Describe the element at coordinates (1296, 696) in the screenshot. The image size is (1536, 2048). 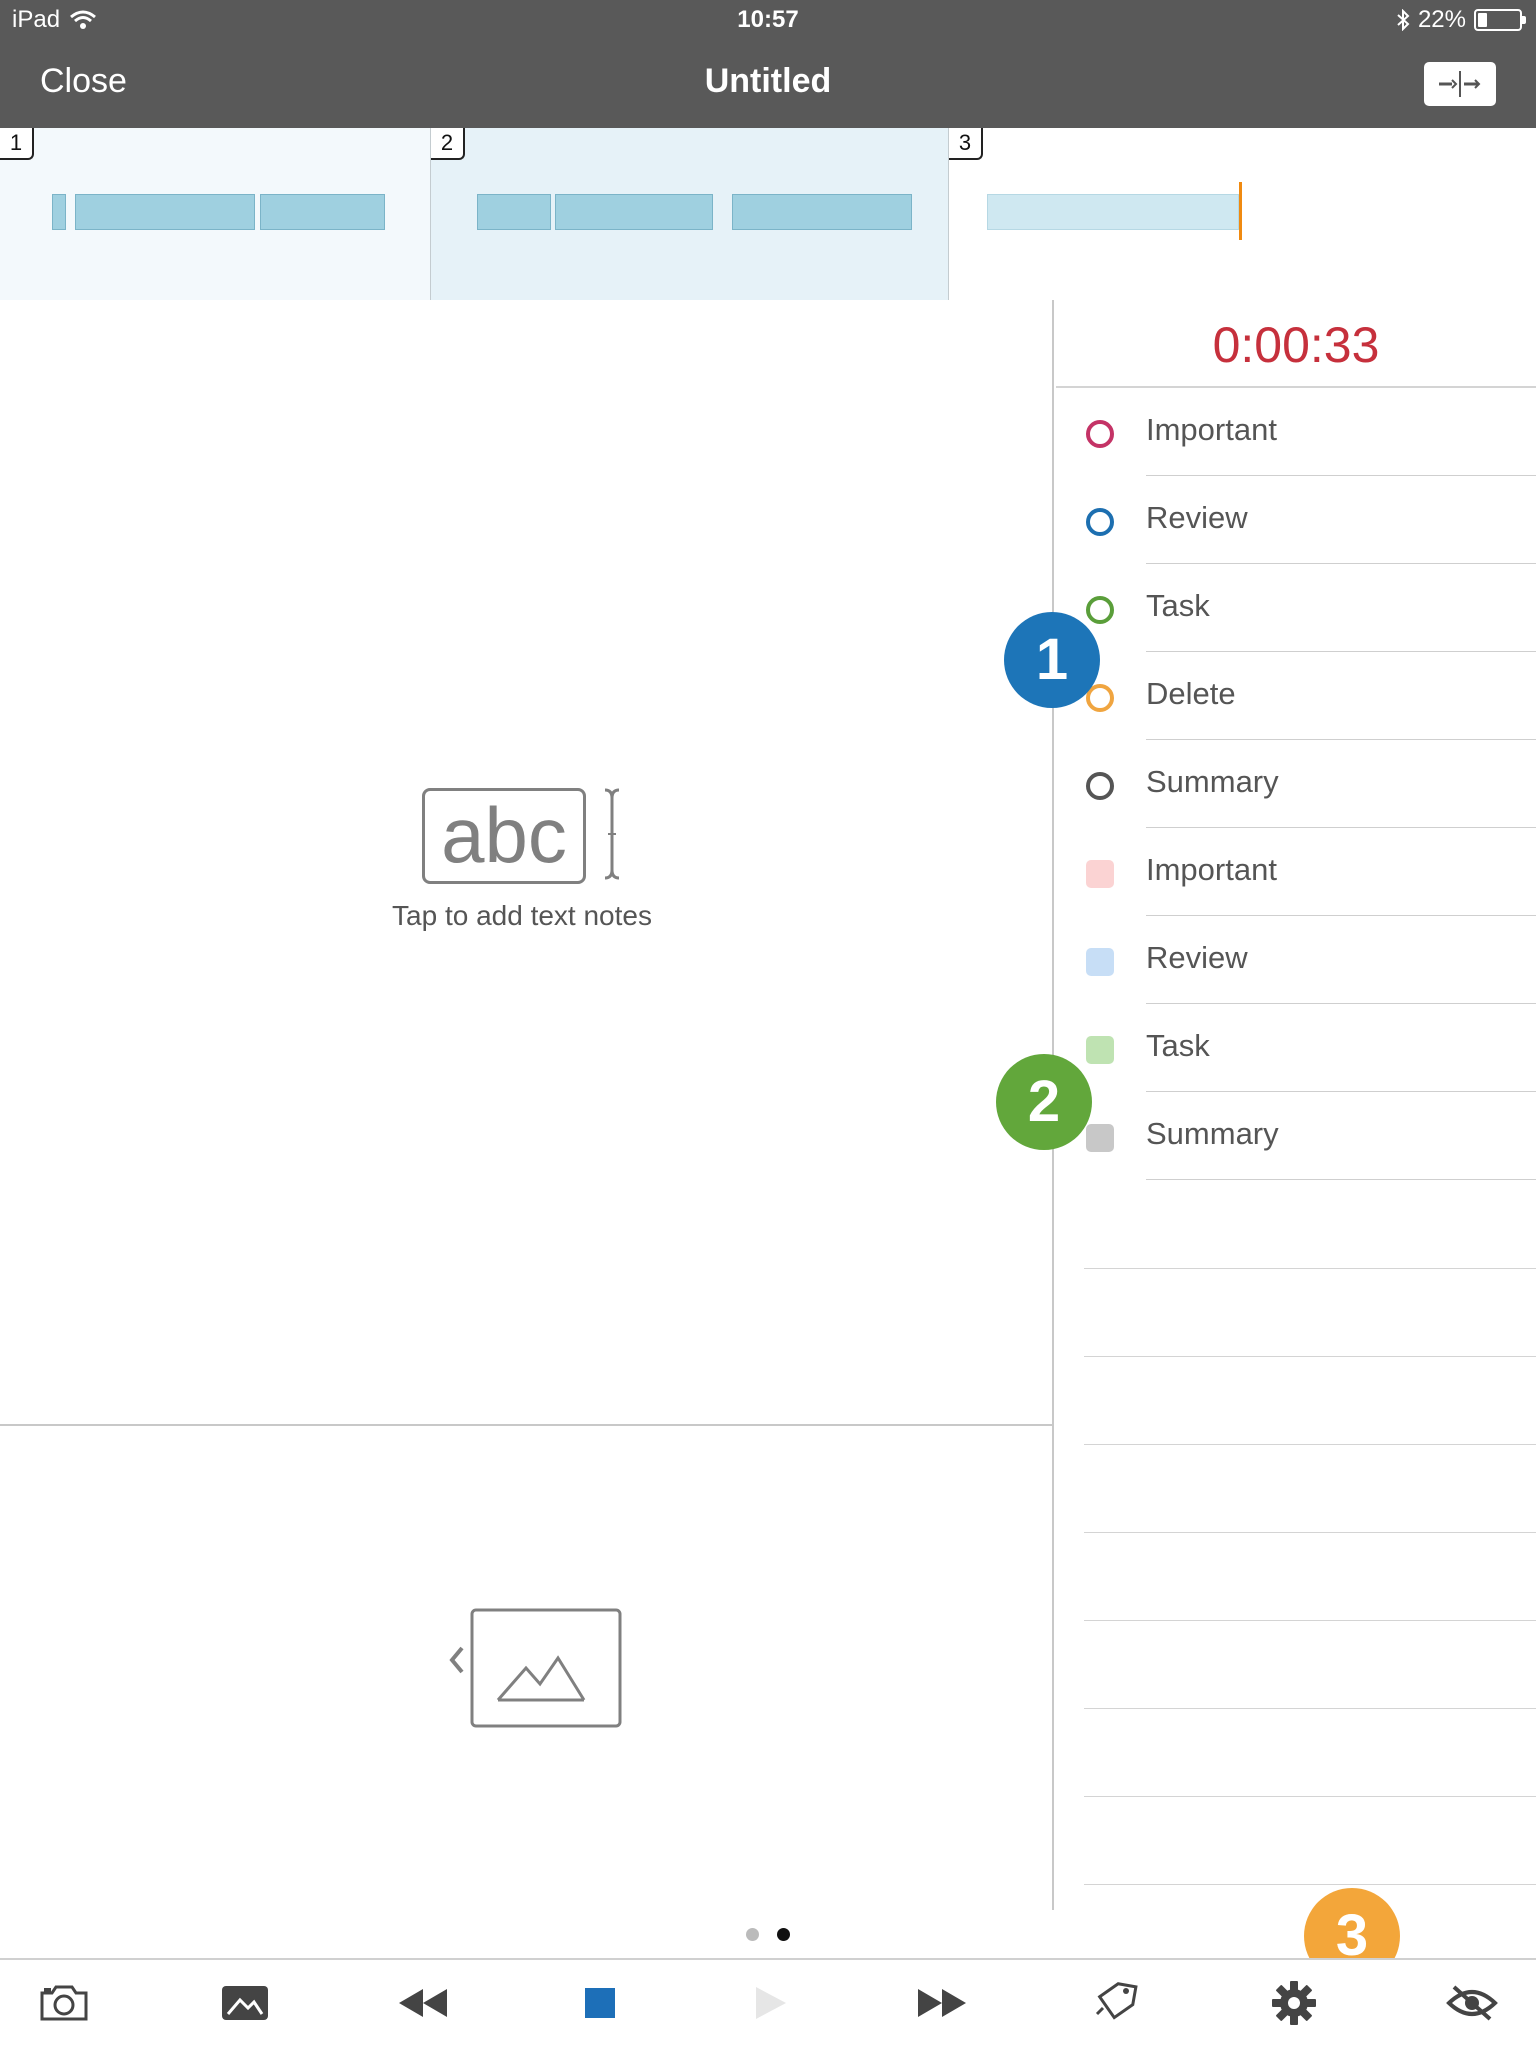
I see `tag-row-delete: Delete` at that location.